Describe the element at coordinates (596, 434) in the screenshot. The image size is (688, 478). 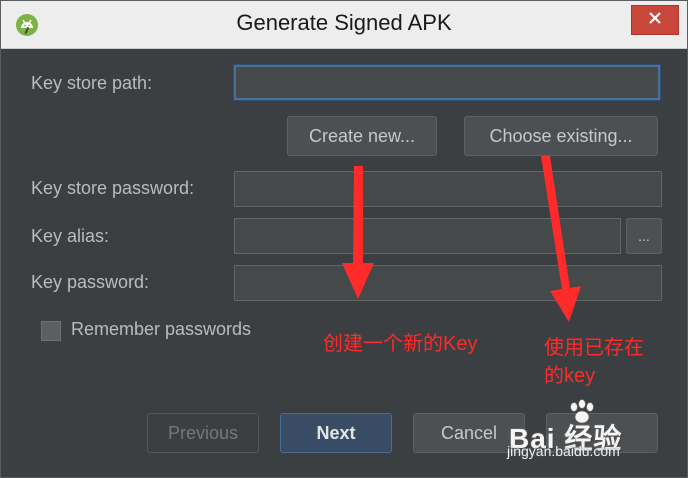
I see `baidu-watermark: Bai 经验 jingyan.baidu.com` at that location.